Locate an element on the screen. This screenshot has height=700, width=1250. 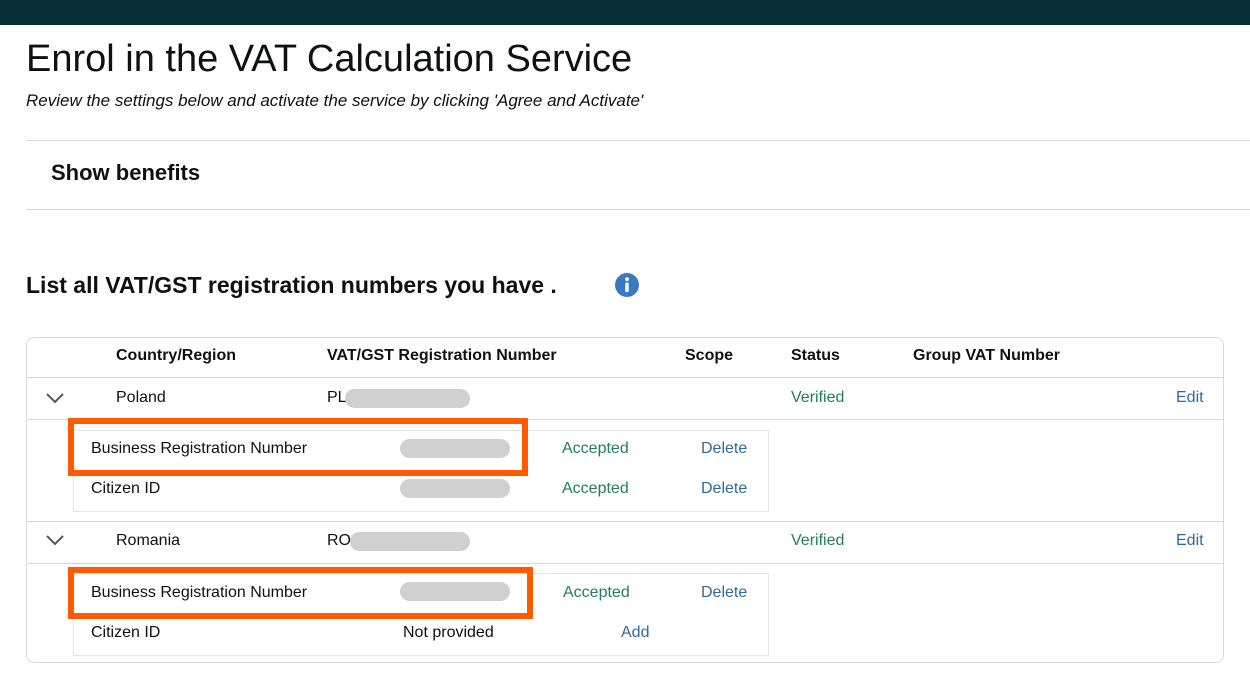
vat-number-prefix: PL is located at coordinates (337, 397).